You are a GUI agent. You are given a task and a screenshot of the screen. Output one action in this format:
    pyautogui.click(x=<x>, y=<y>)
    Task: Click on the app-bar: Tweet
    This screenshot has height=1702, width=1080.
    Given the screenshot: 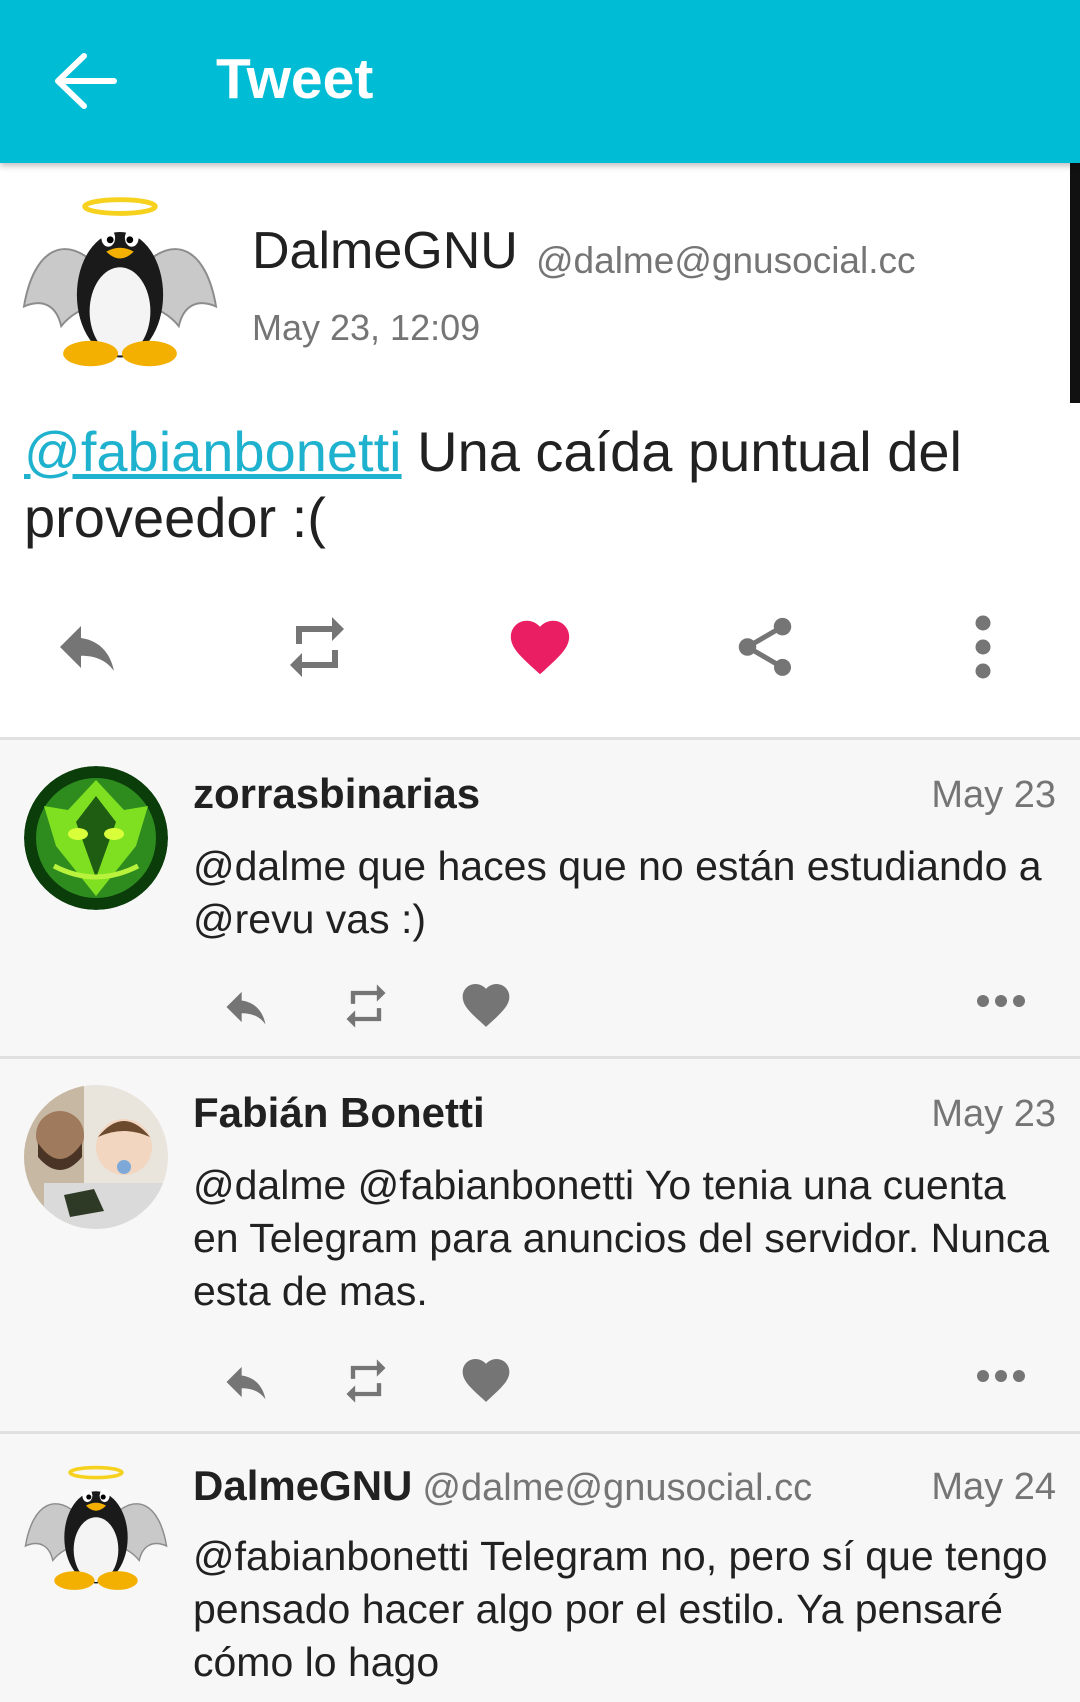 What is the action you would take?
    pyautogui.click(x=540, y=81)
    